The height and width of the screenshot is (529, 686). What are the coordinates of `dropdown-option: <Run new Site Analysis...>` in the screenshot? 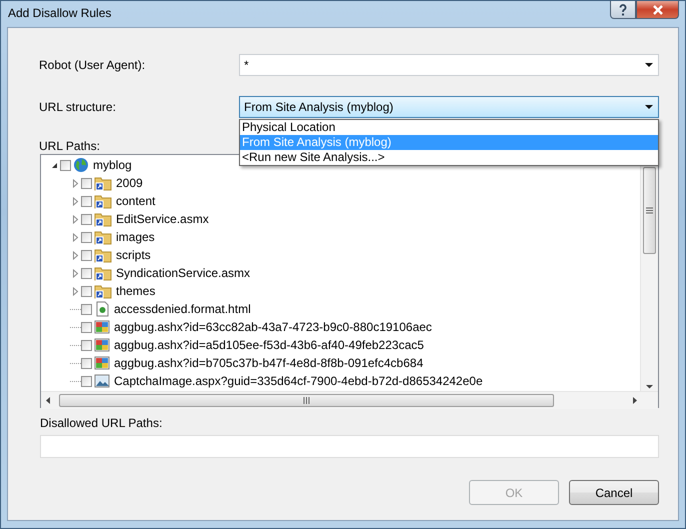 It's located at (449, 157).